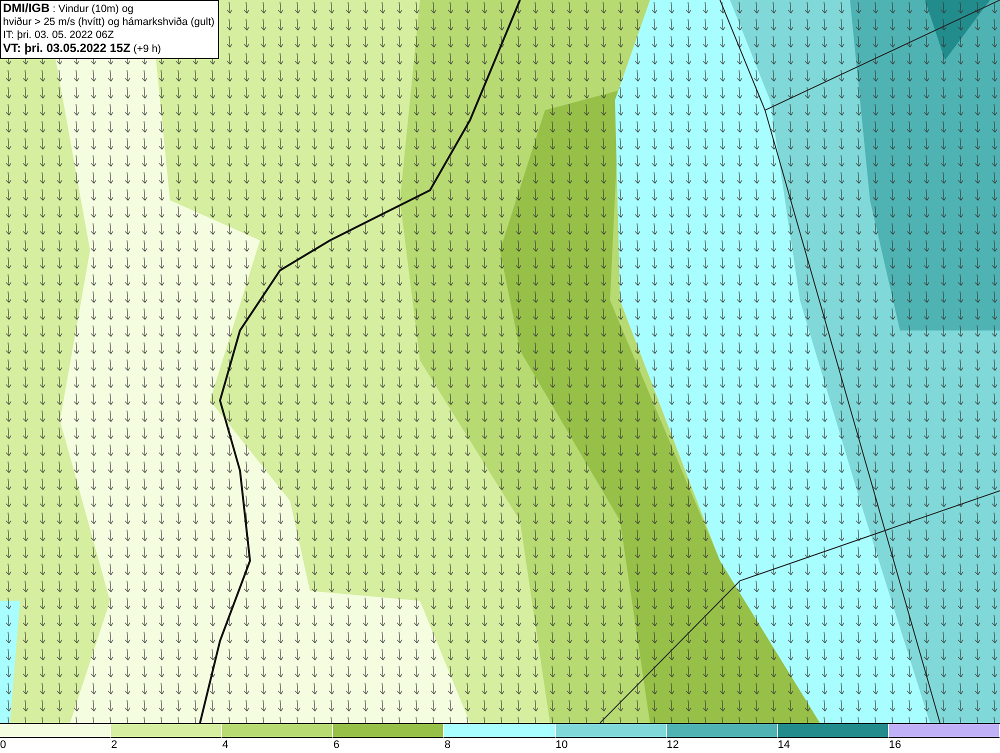 The image size is (1000, 753). I want to click on scale-label: 14, so click(784, 745).